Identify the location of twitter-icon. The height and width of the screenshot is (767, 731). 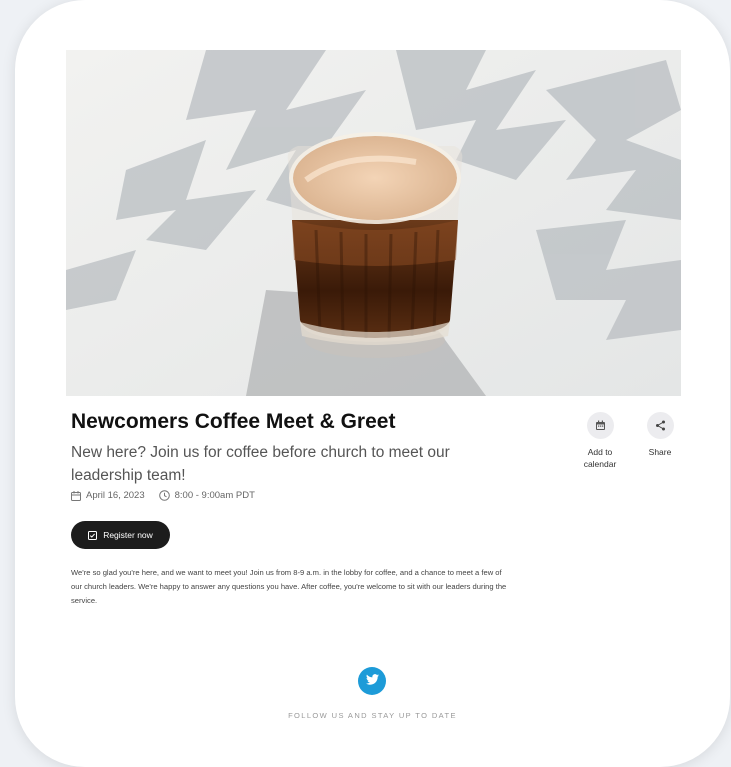
(372, 681).